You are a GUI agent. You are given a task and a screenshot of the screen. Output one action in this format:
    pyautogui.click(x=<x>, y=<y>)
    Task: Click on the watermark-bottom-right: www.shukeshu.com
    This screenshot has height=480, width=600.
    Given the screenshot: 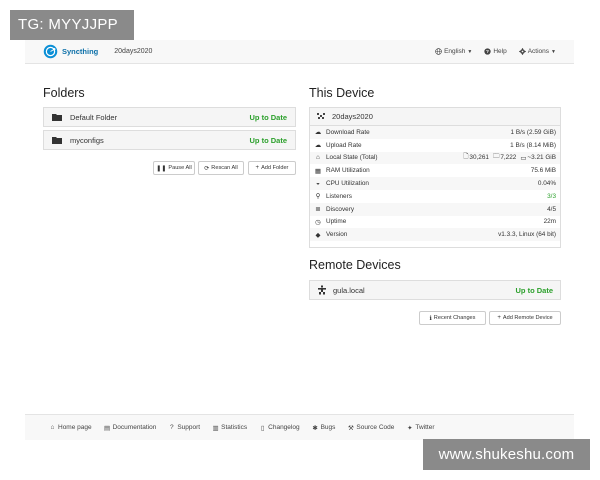 What is the action you would take?
    pyautogui.click(x=506, y=454)
    